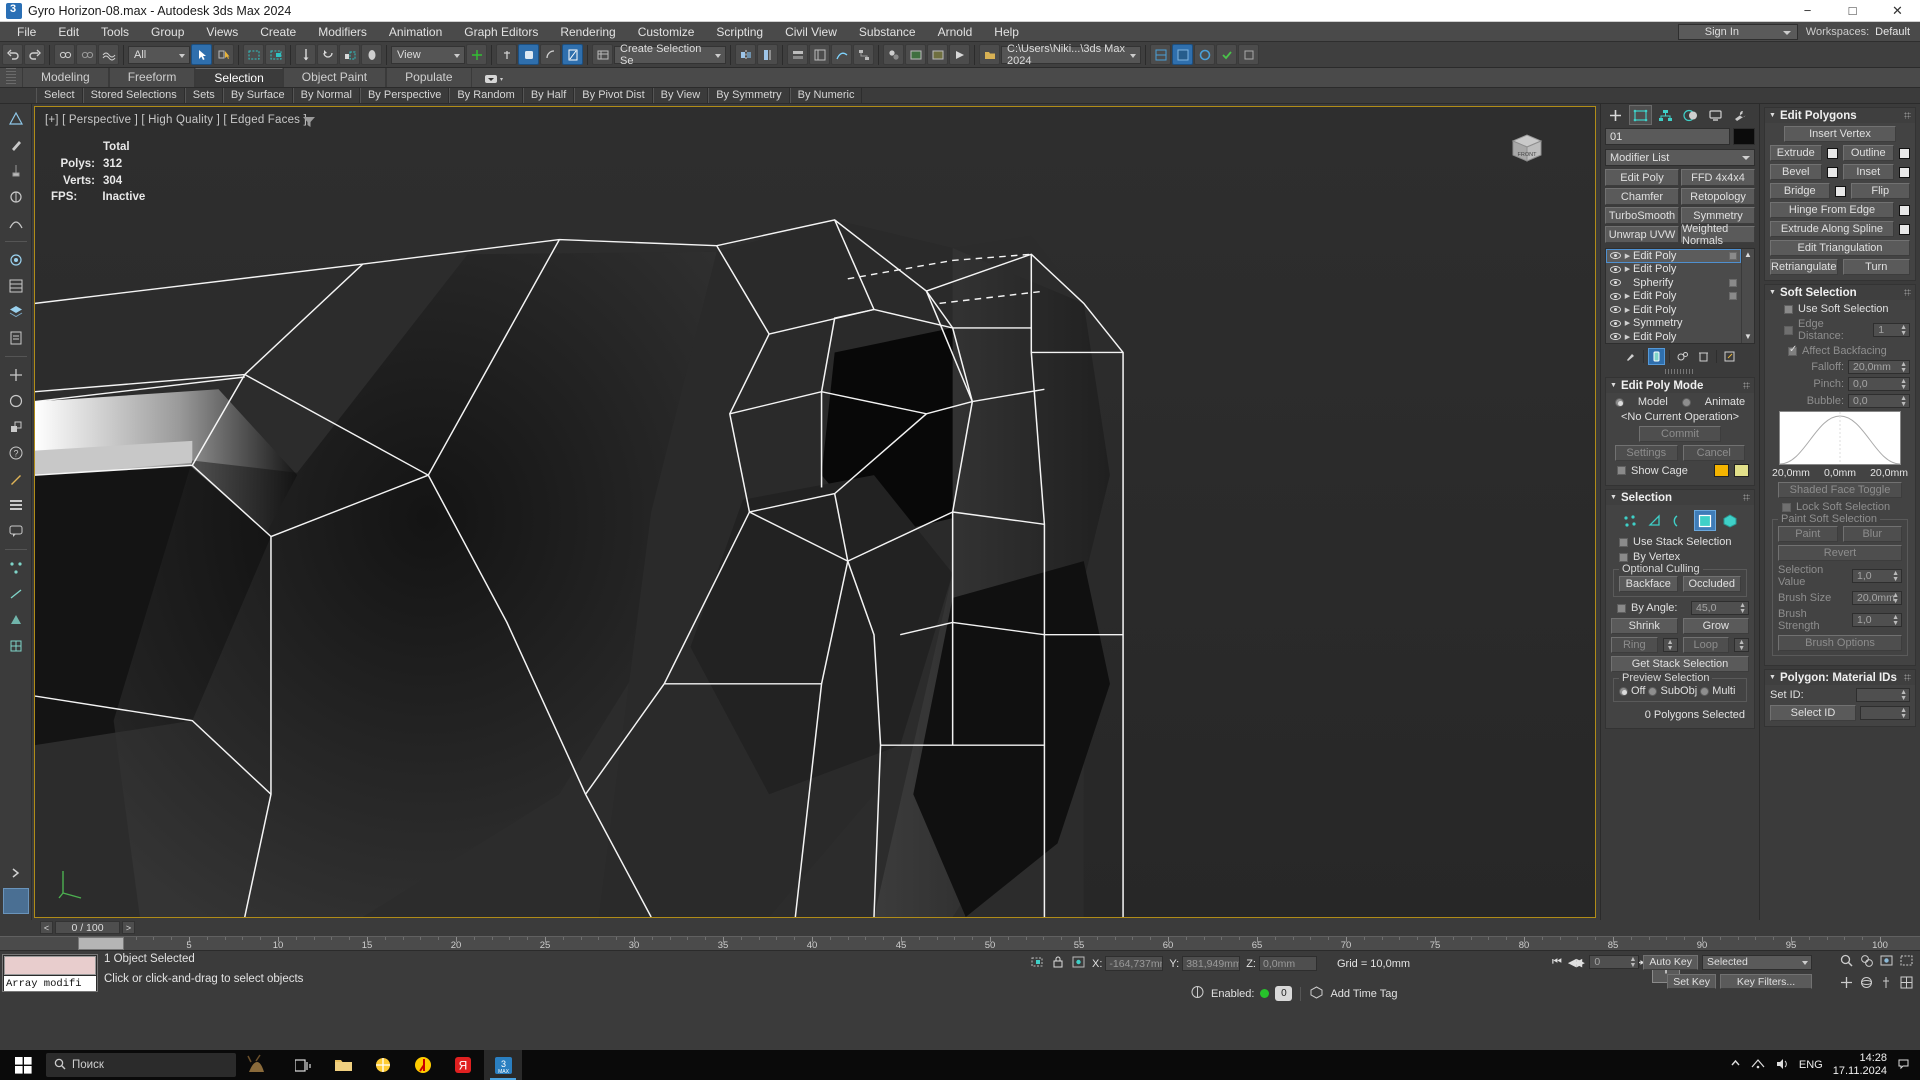  Describe the element at coordinates (797, 54) in the screenshot. I see `layer-explorer-icon` at that location.